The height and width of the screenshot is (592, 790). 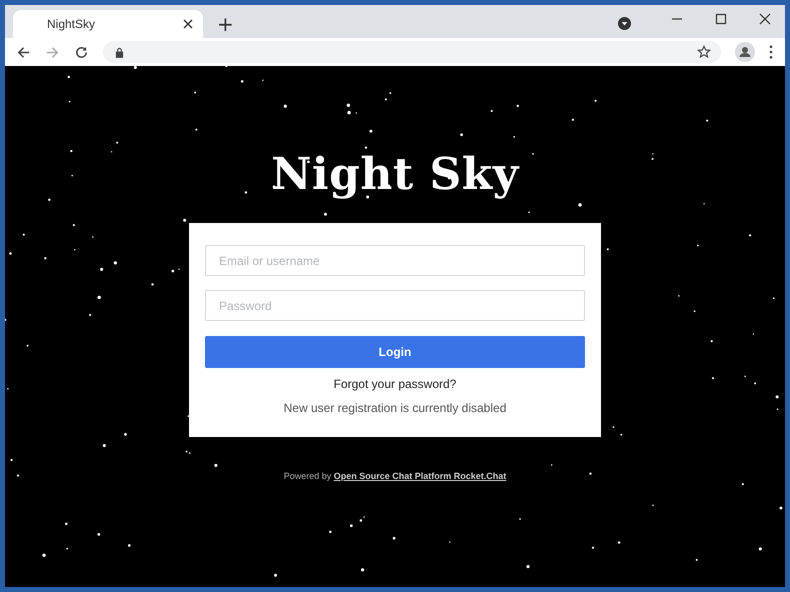 What do you see at coordinates (745, 52) in the screenshot?
I see `profile-icon` at bounding box center [745, 52].